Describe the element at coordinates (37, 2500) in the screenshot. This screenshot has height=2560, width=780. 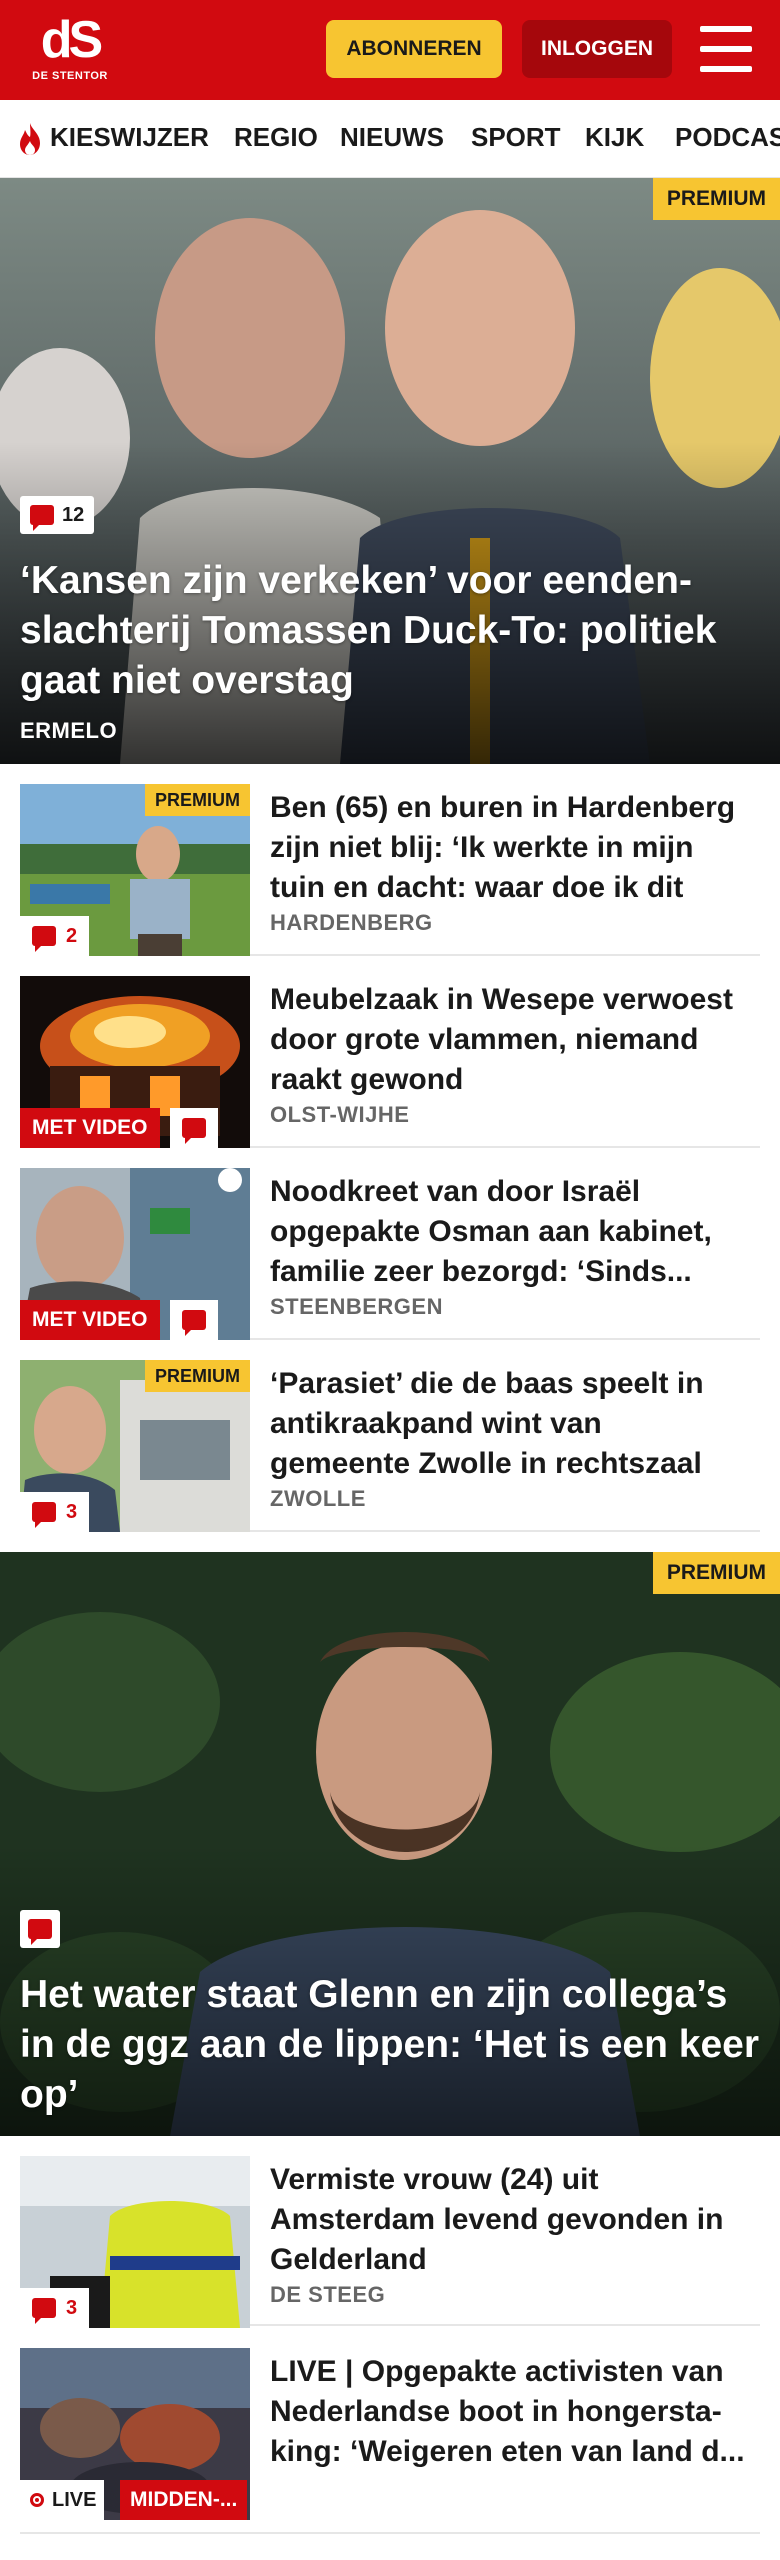
I see `live-indicator-icon` at that location.